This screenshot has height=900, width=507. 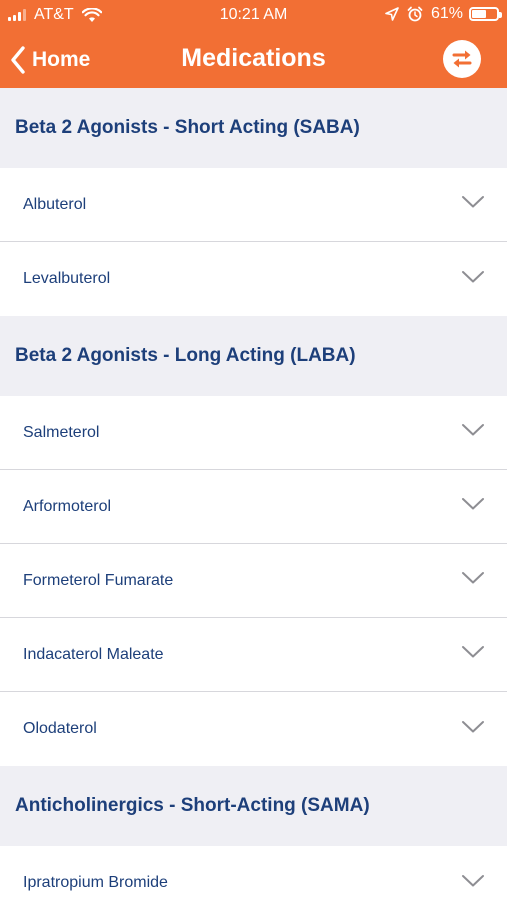 What do you see at coordinates (55, 204) in the screenshot?
I see `medication-name: Albuterol` at bounding box center [55, 204].